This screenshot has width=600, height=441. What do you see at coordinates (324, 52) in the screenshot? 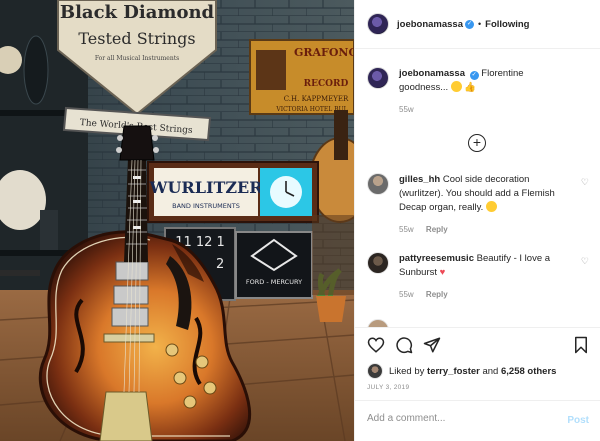
I see `grafonola-line1: GRAFONO` at bounding box center [324, 52].